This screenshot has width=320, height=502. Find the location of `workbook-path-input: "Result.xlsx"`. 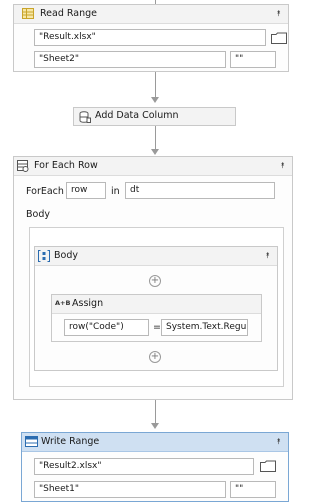

workbook-path-input: "Result.xlsx" is located at coordinates (150, 37).